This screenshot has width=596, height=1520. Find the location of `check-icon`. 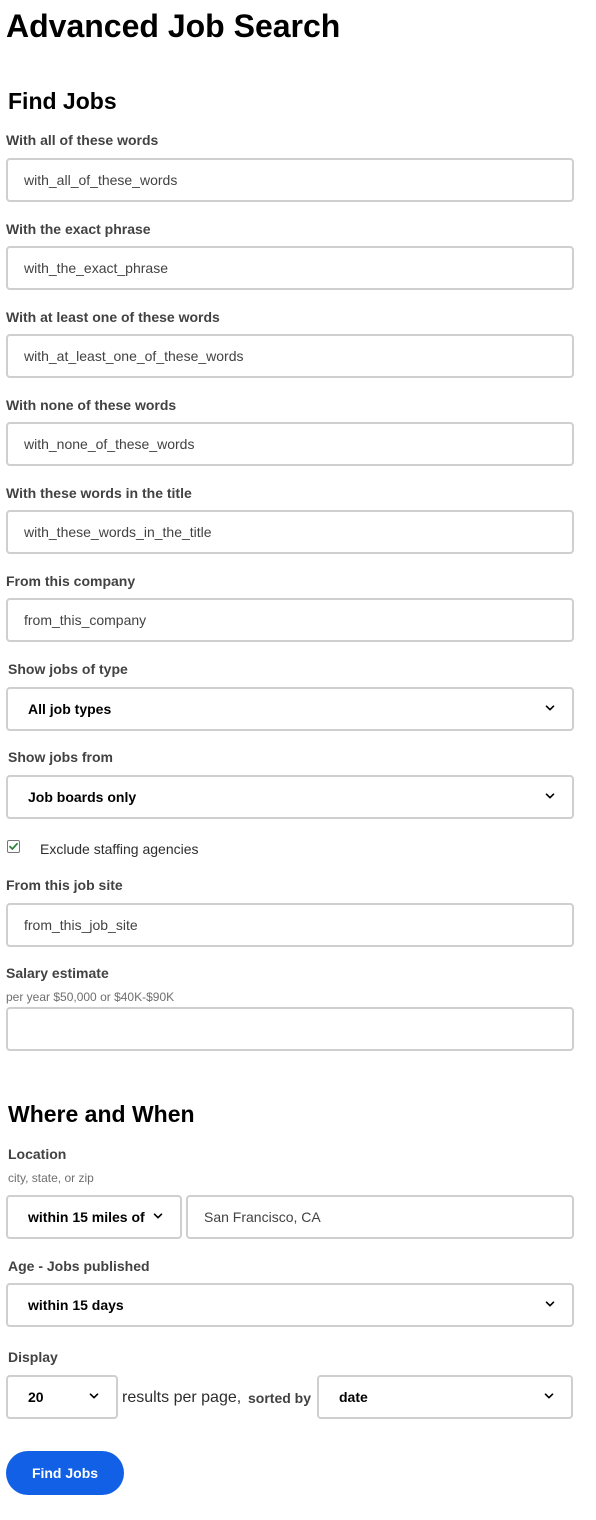

check-icon is located at coordinates (13, 846).